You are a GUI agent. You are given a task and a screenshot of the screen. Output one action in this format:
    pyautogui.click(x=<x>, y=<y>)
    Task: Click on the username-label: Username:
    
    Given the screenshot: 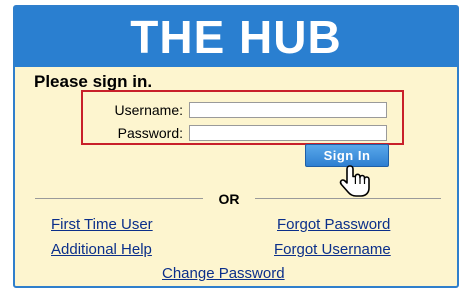 What is the action you would take?
    pyautogui.click(x=148, y=110)
    